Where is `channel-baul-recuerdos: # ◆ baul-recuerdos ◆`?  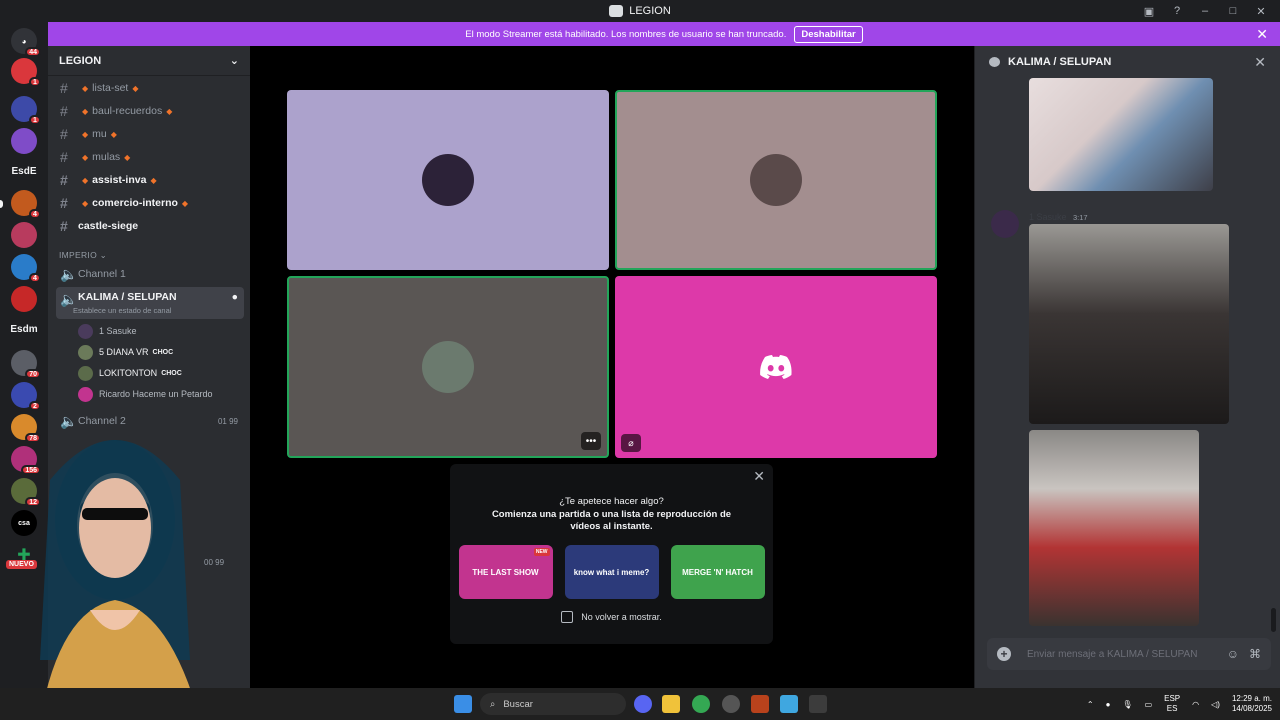 channel-baul-recuerdos: # ◆ baul-recuerdos ◆ is located at coordinates (150, 111).